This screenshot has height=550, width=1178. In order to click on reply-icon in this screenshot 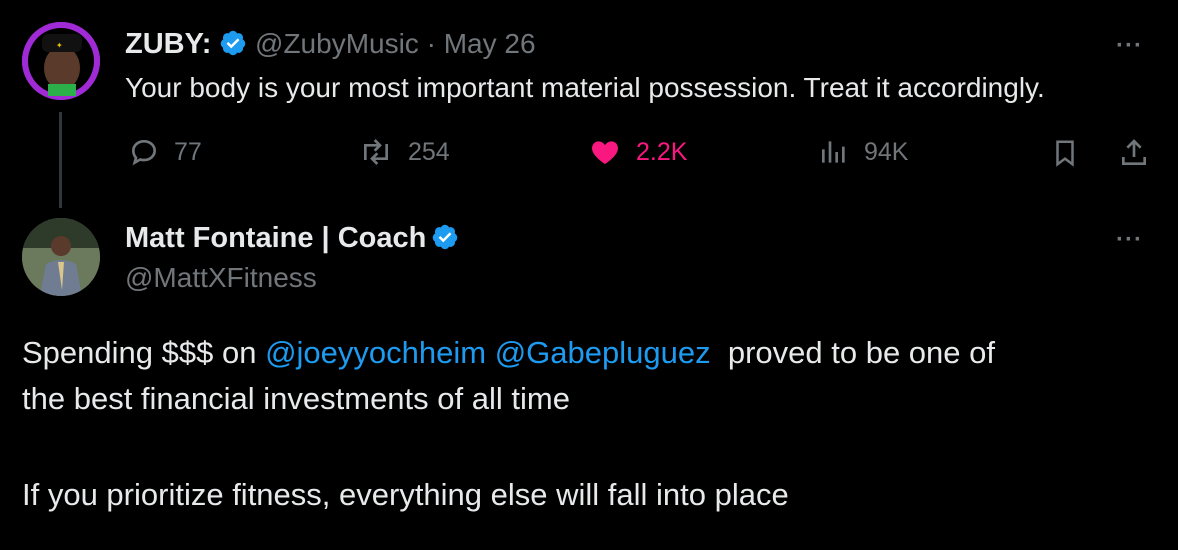, I will do `click(144, 152)`.